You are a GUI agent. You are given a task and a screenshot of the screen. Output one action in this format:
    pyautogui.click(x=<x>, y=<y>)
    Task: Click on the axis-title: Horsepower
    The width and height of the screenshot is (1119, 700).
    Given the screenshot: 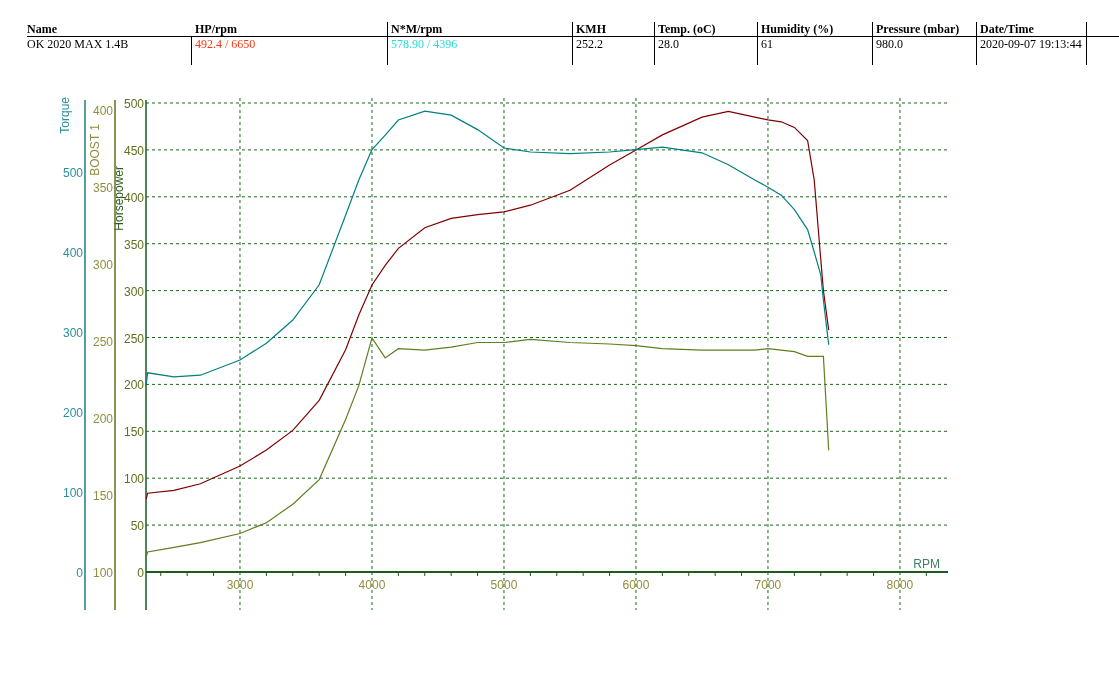 What is the action you would take?
    pyautogui.click(x=119, y=198)
    